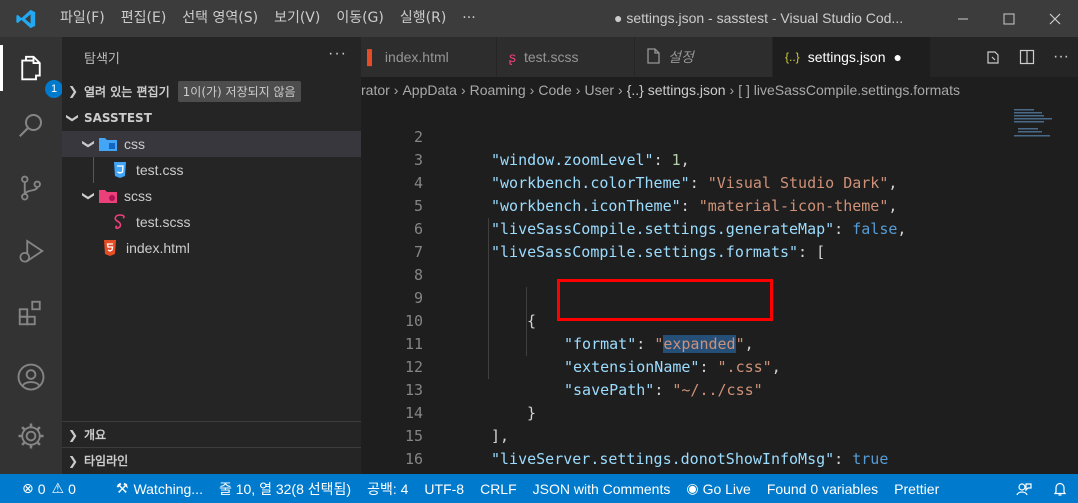 This screenshot has height=503, width=1078. What do you see at coordinates (704, 57) in the screenshot?
I see `tab-settings-ui: 설정` at bounding box center [704, 57].